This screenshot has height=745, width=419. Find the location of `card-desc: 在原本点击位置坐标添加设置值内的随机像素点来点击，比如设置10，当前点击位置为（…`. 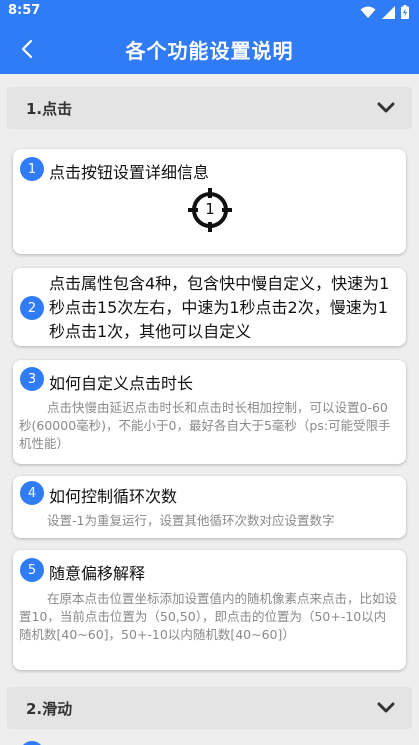

card-desc: 在原本点击位置坐标添加设置值内的随机像素点来点击，比如设置10，当前点击位置为（… is located at coordinates (208, 616).